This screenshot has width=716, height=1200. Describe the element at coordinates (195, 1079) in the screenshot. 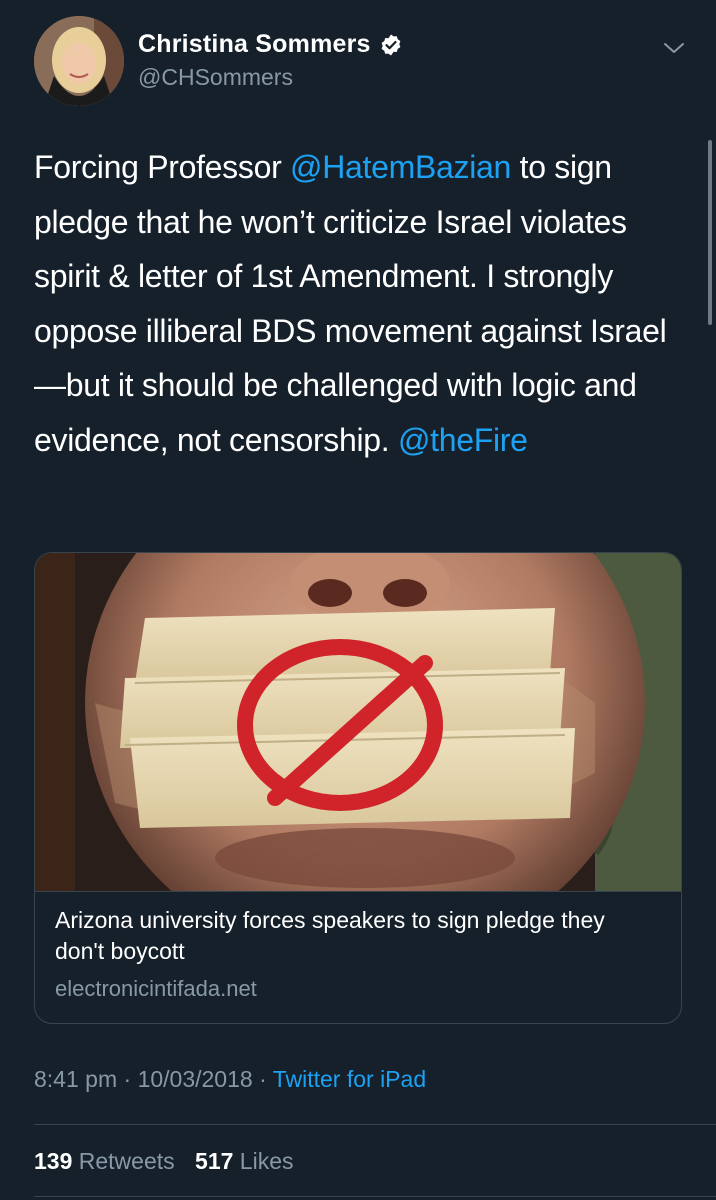

I see `tweet-date: 10/03/2018` at that location.